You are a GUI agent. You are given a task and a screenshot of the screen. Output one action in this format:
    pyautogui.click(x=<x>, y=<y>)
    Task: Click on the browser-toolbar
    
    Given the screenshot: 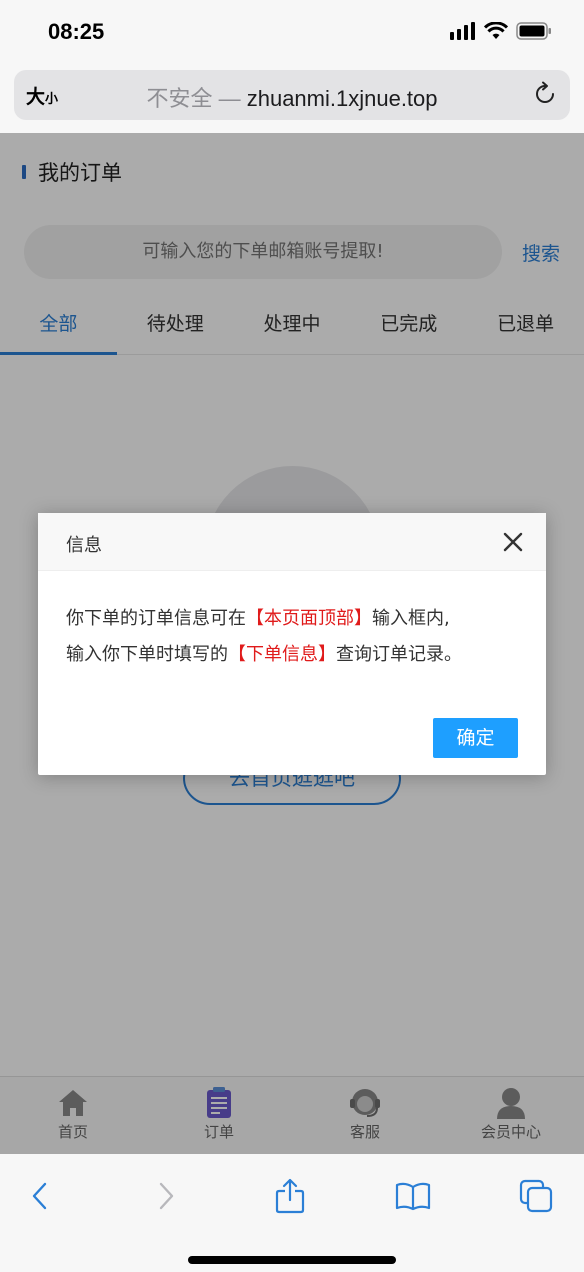 What is the action you would take?
    pyautogui.click(x=292, y=1213)
    